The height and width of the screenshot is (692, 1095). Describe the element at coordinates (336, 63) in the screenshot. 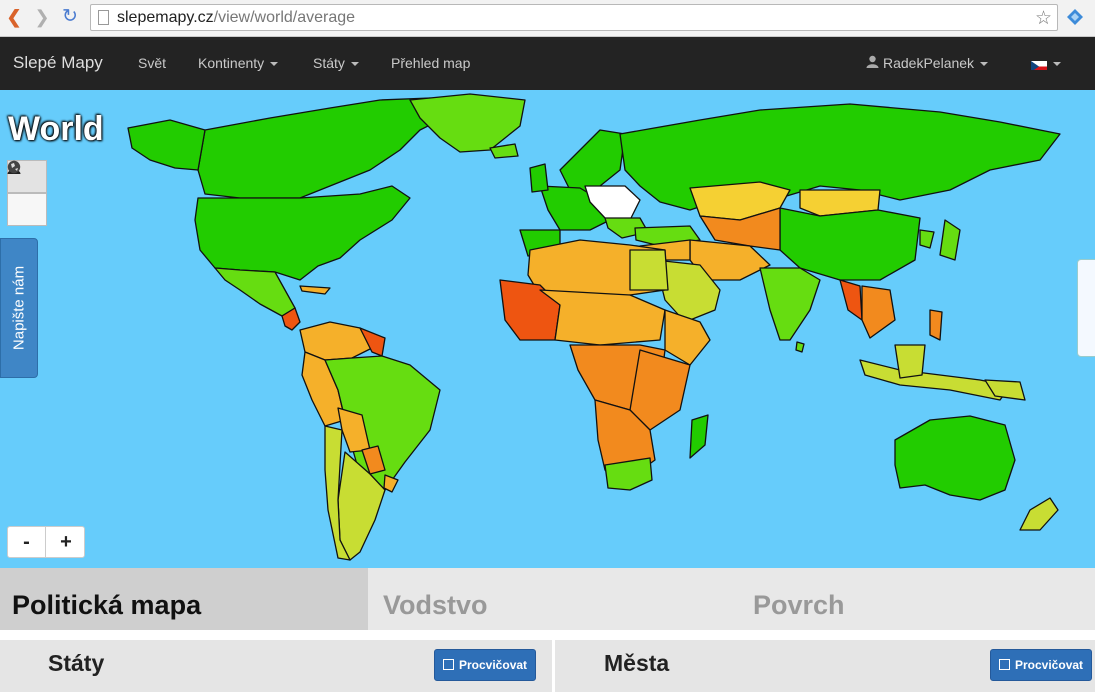

I see `nav-staty: Státy` at that location.